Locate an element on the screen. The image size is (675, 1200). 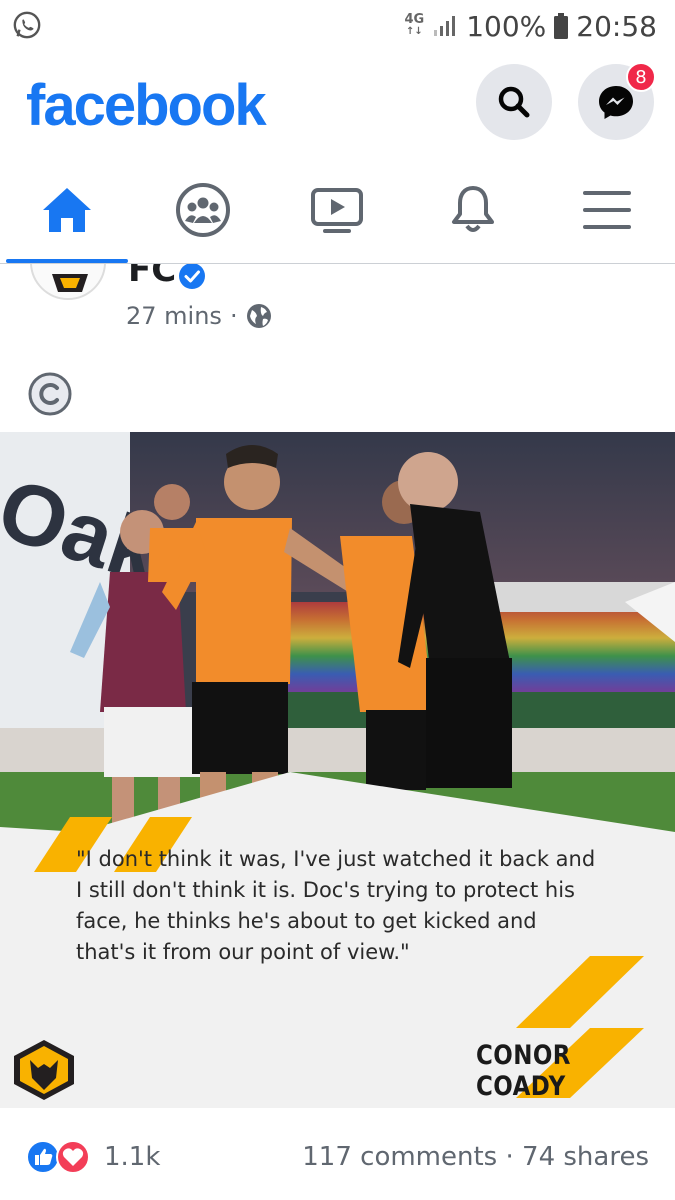
tab-menu is located at coordinates (607, 210).